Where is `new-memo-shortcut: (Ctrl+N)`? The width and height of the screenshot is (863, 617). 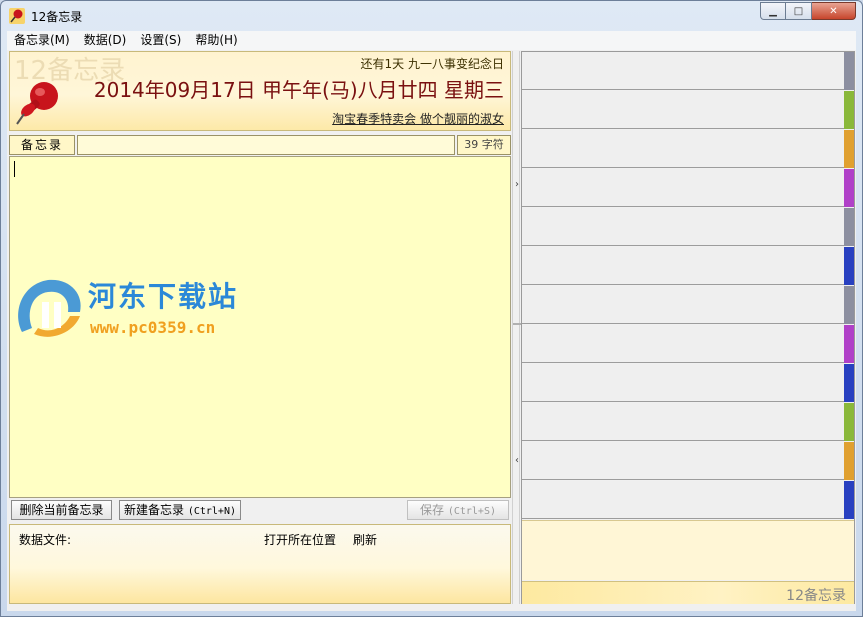 new-memo-shortcut: (Ctrl+N) is located at coordinates (211, 511).